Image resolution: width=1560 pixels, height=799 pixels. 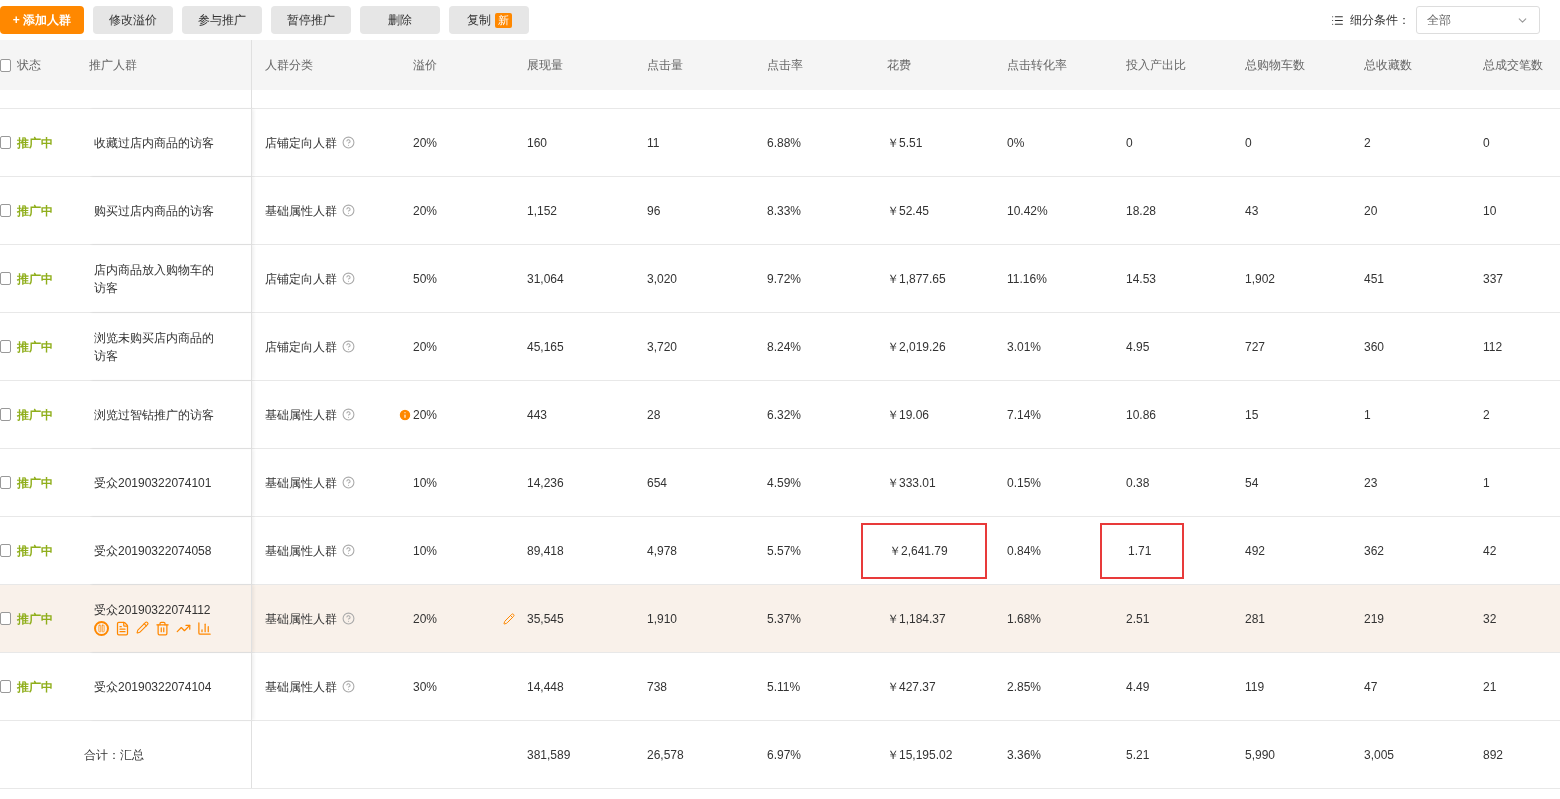 What do you see at coordinates (489, 20) in the screenshot?
I see `toolbar-button: 复制 新` at bounding box center [489, 20].